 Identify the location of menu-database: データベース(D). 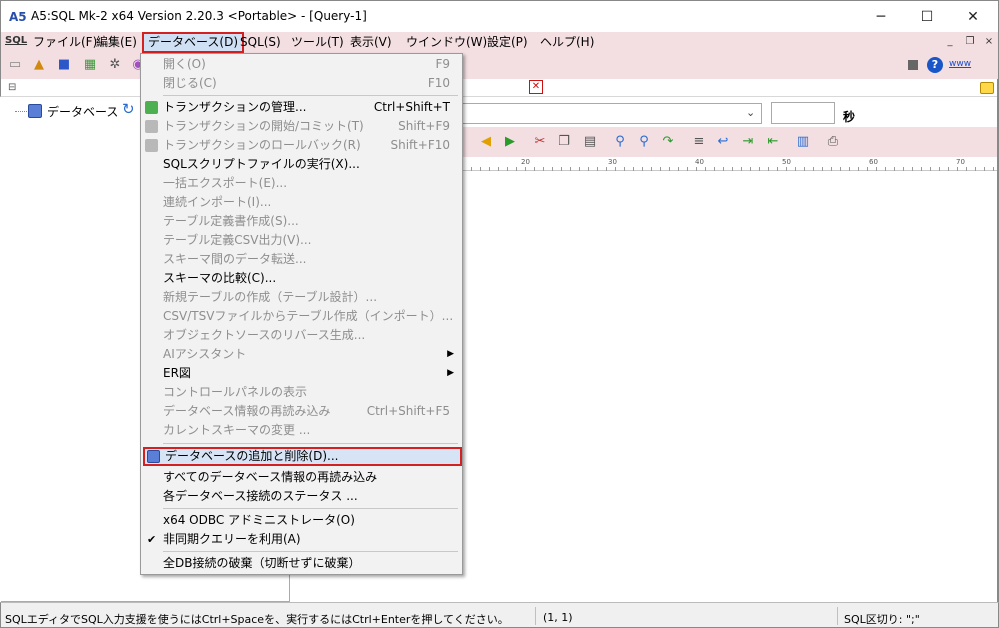
(193, 42).